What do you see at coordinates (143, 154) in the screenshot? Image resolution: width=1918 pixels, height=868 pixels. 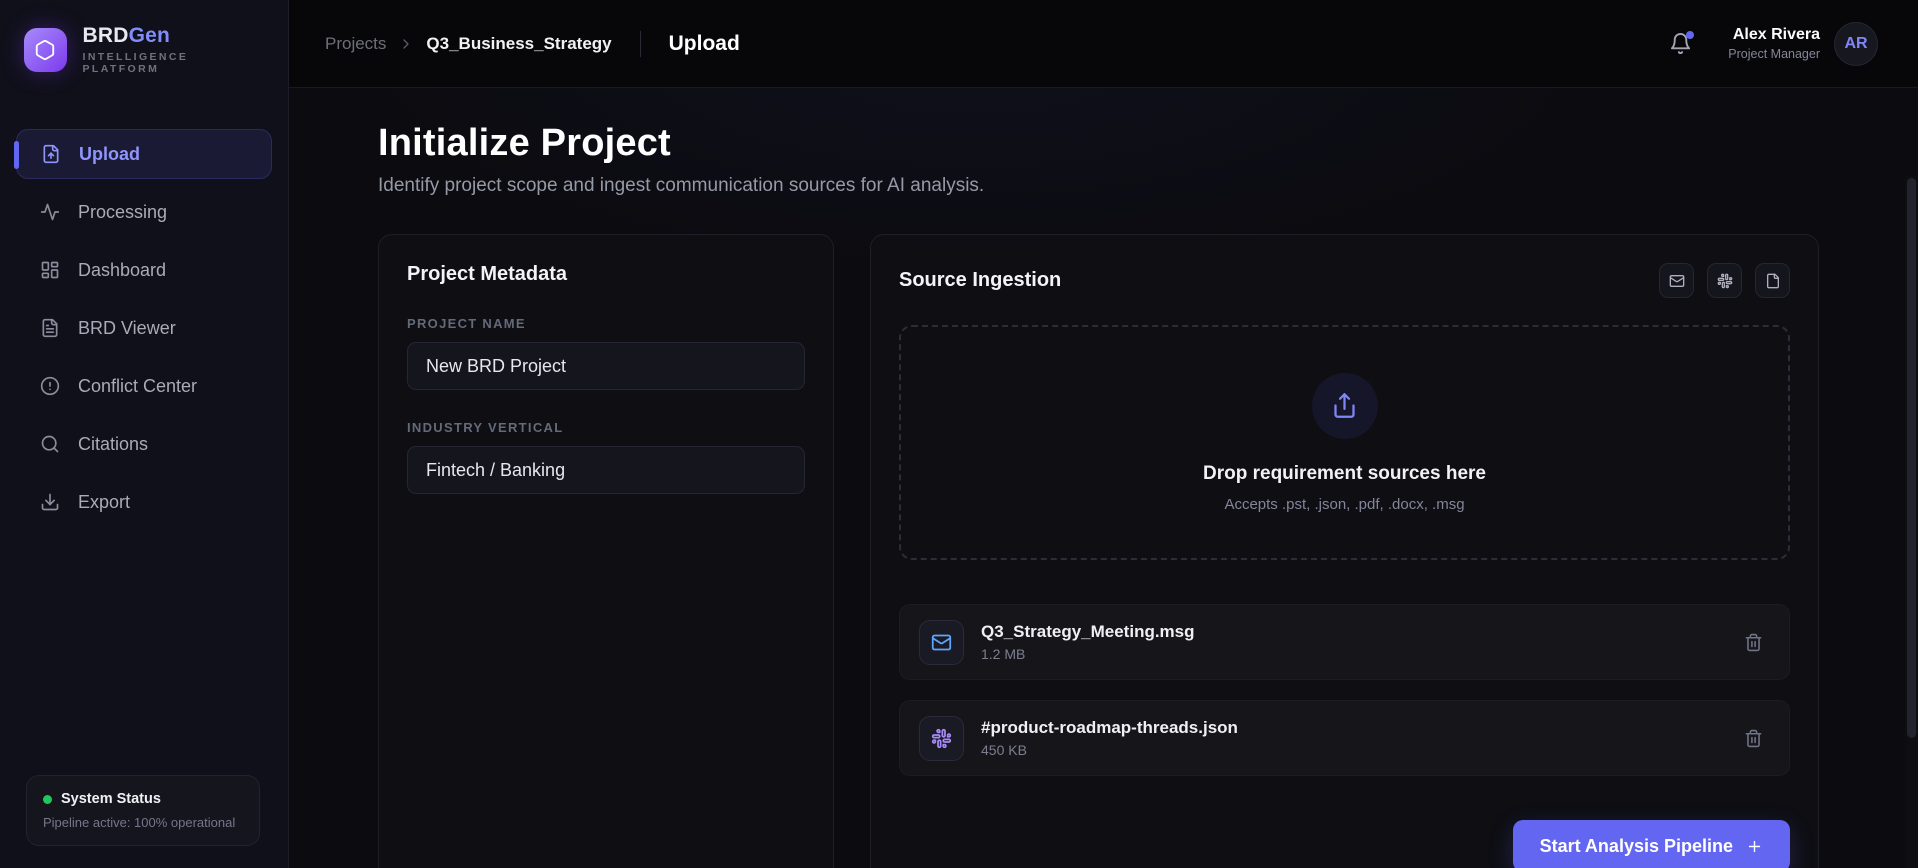 I see `sidebar-item-upload: Upload` at bounding box center [143, 154].